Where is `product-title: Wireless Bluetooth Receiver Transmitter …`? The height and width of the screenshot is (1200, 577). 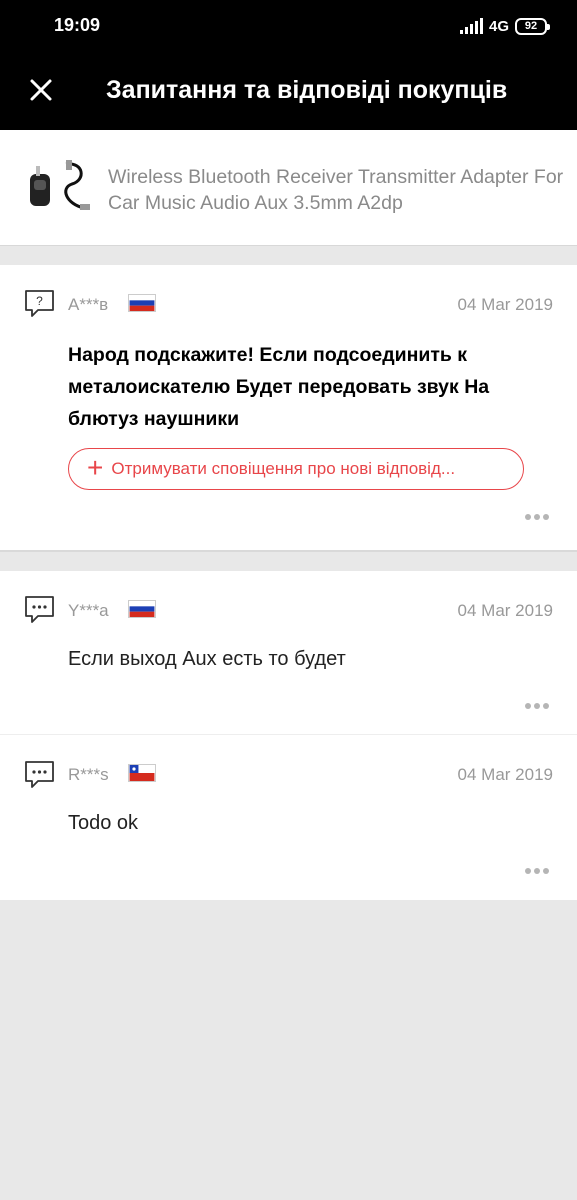
product-title: Wireless Bluetooth Receiver Transmitter … is located at coordinates (336, 190).